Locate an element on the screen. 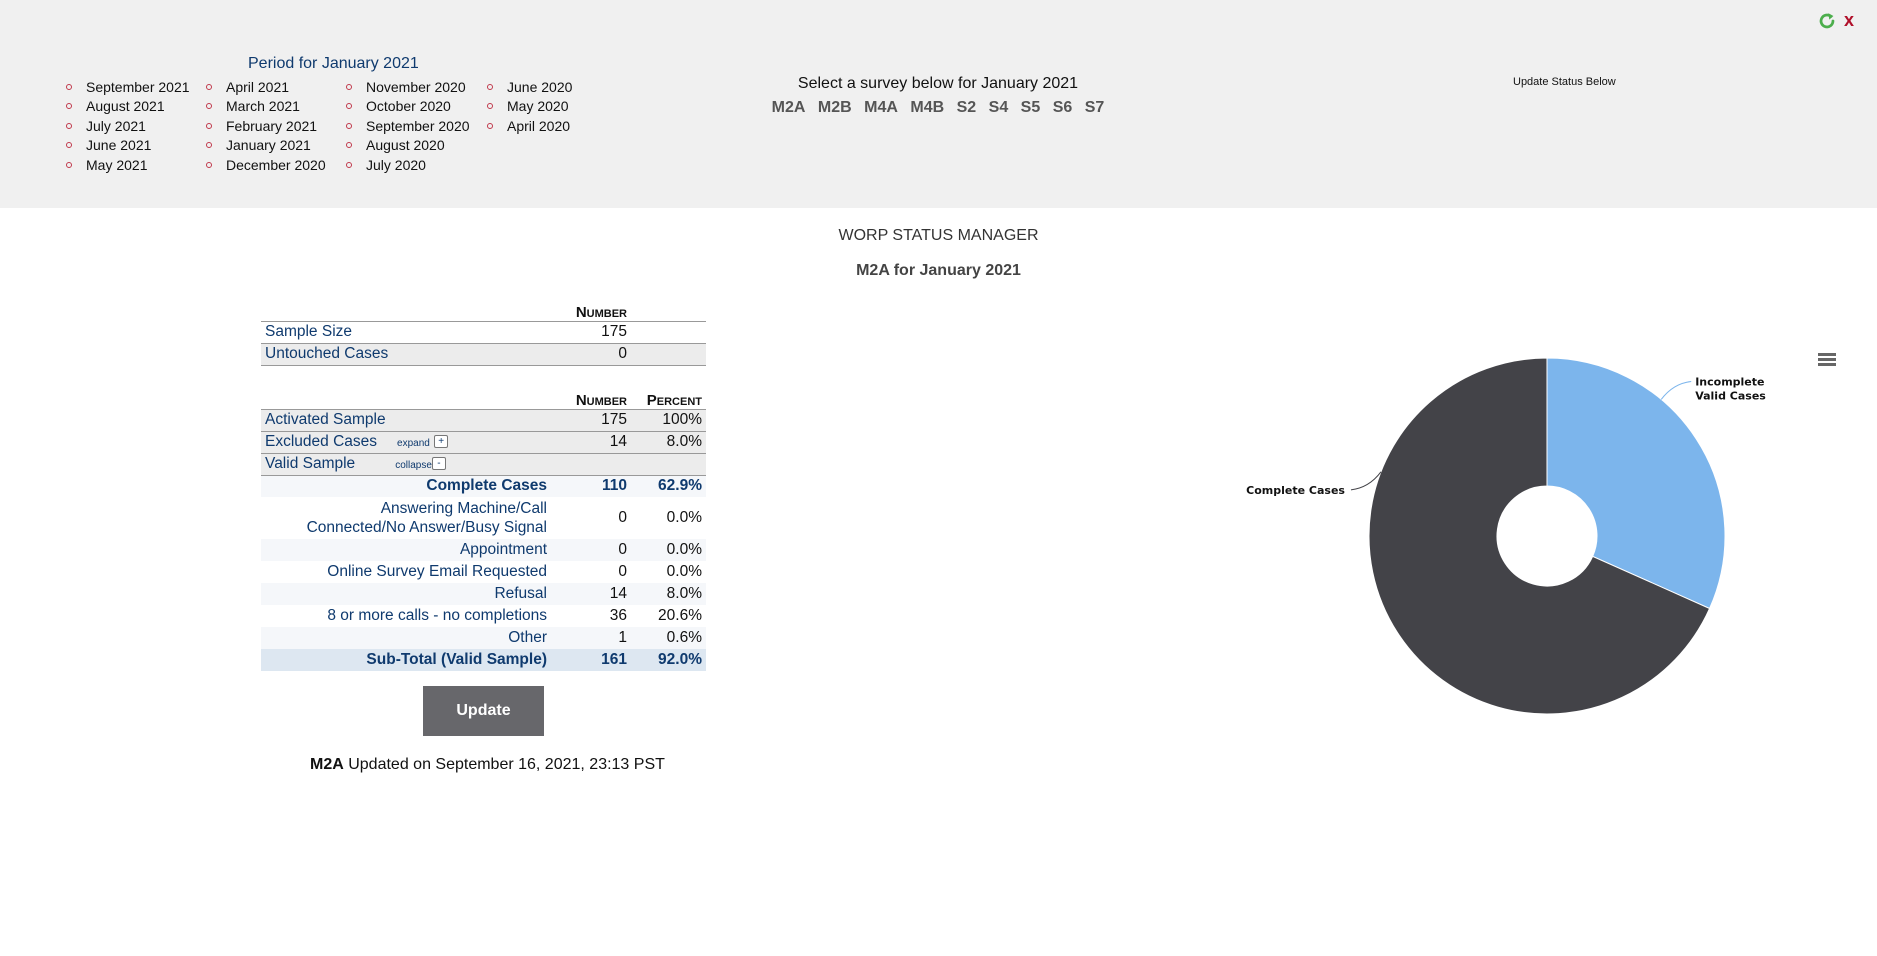  row-percent: 92.0% is located at coordinates (668, 660).